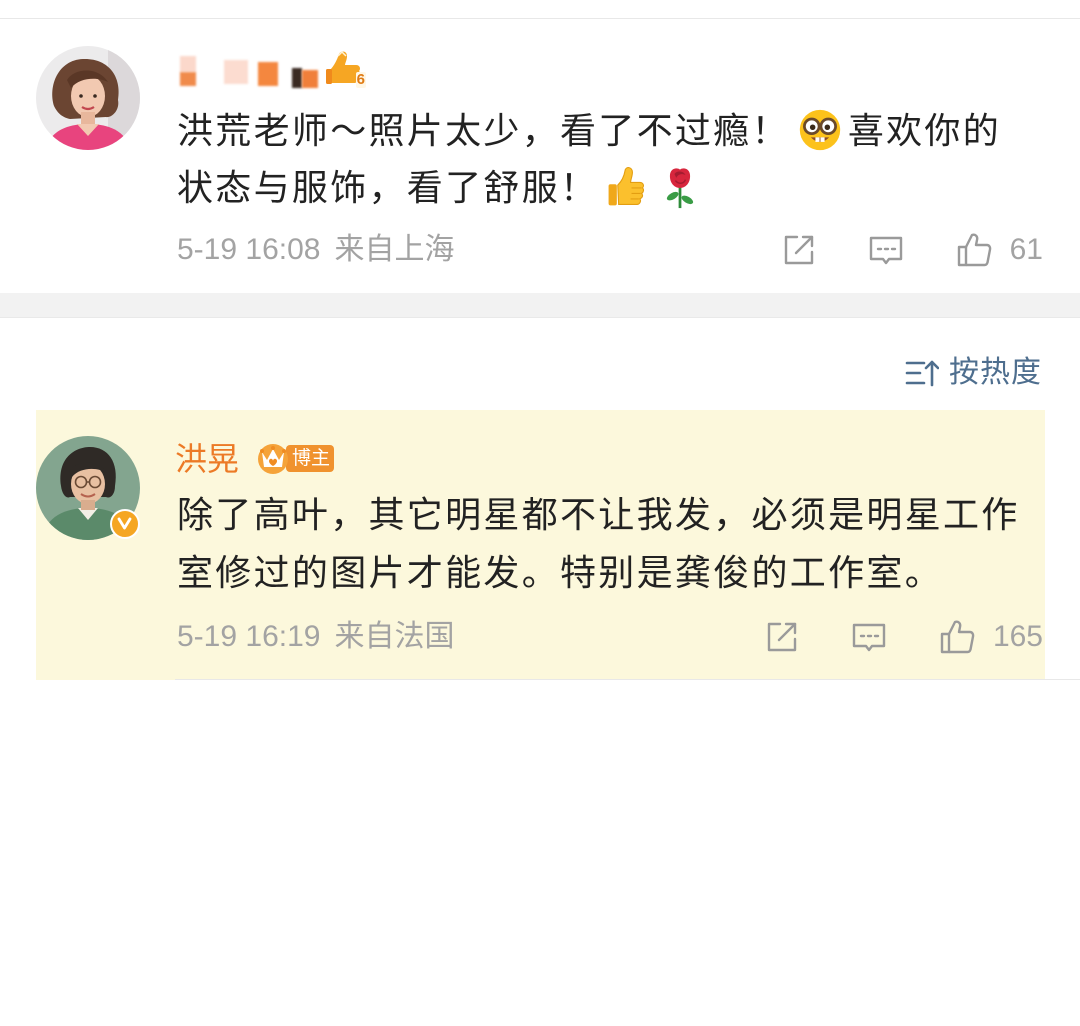 Image resolution: width=1080 pixels, height=1026 pixels. I want to click on top-divider, so click(540, 18).